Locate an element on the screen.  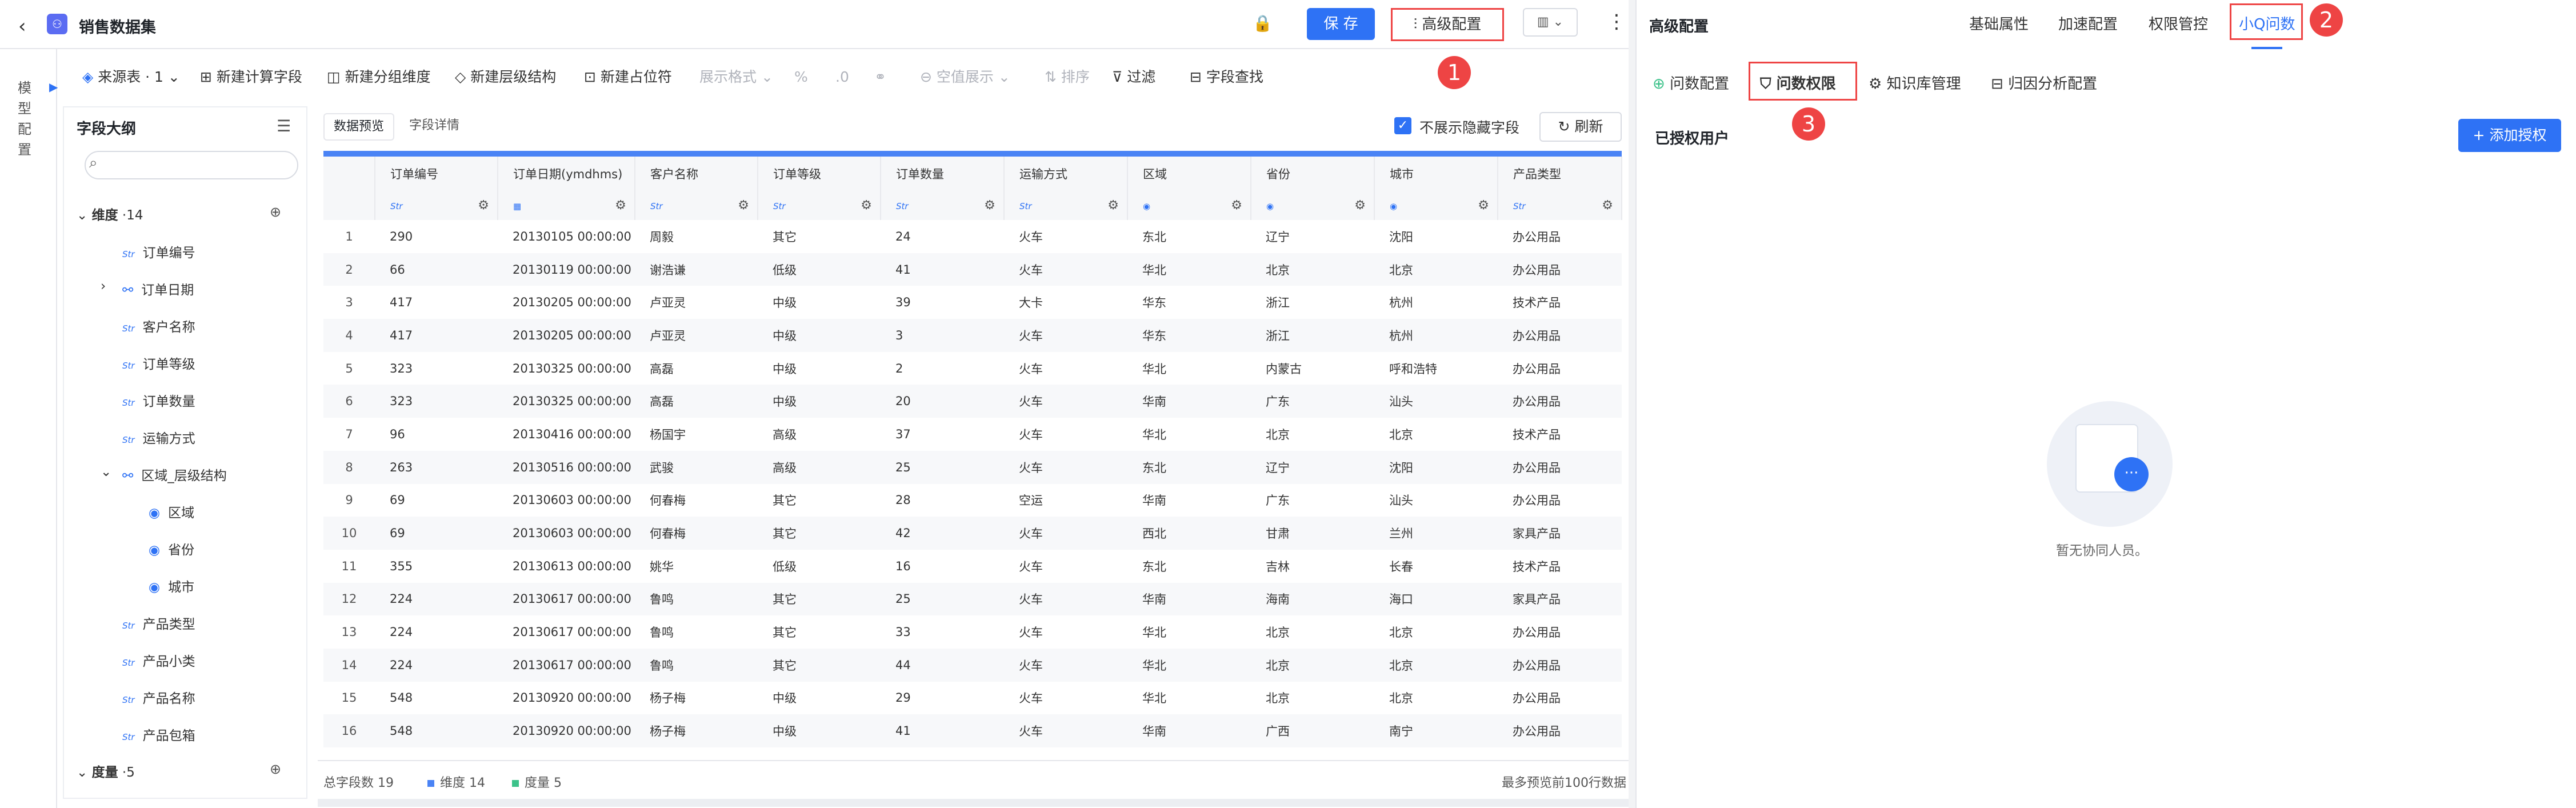
field-search-button: ⊟ 字段查找 is located at coordinates (1226, 77).